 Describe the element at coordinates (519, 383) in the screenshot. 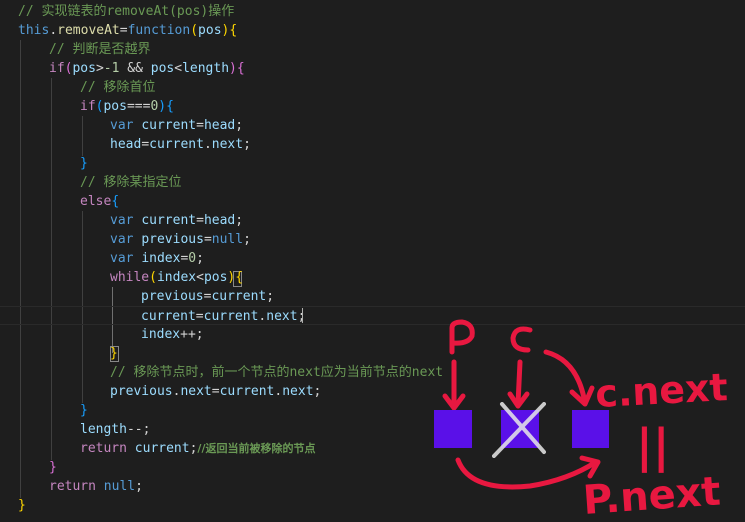

I see `arrow-to-c-node` at that location.